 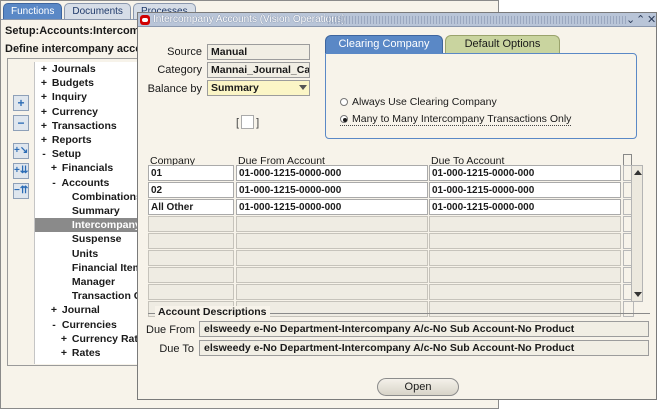 I want to click on titlebar-grip, so click(x=477, y=20).